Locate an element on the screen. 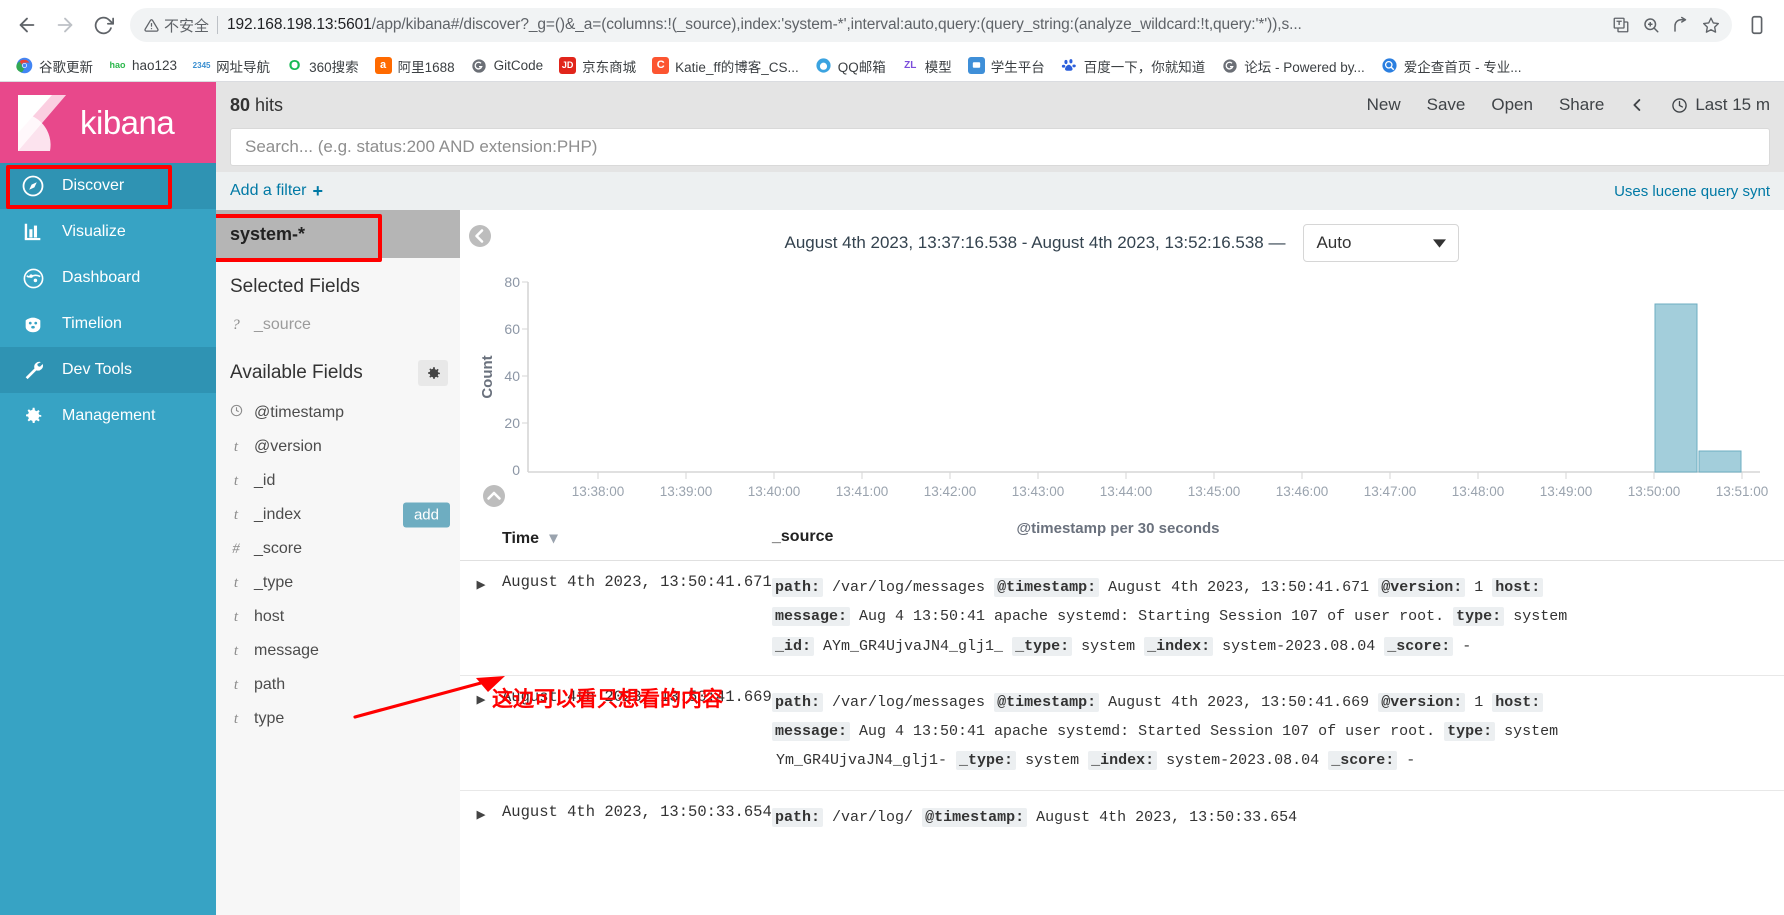 This screenshot has height=915, width=1784. sidebar-item-management: Management is located at coordinates (108, 416).